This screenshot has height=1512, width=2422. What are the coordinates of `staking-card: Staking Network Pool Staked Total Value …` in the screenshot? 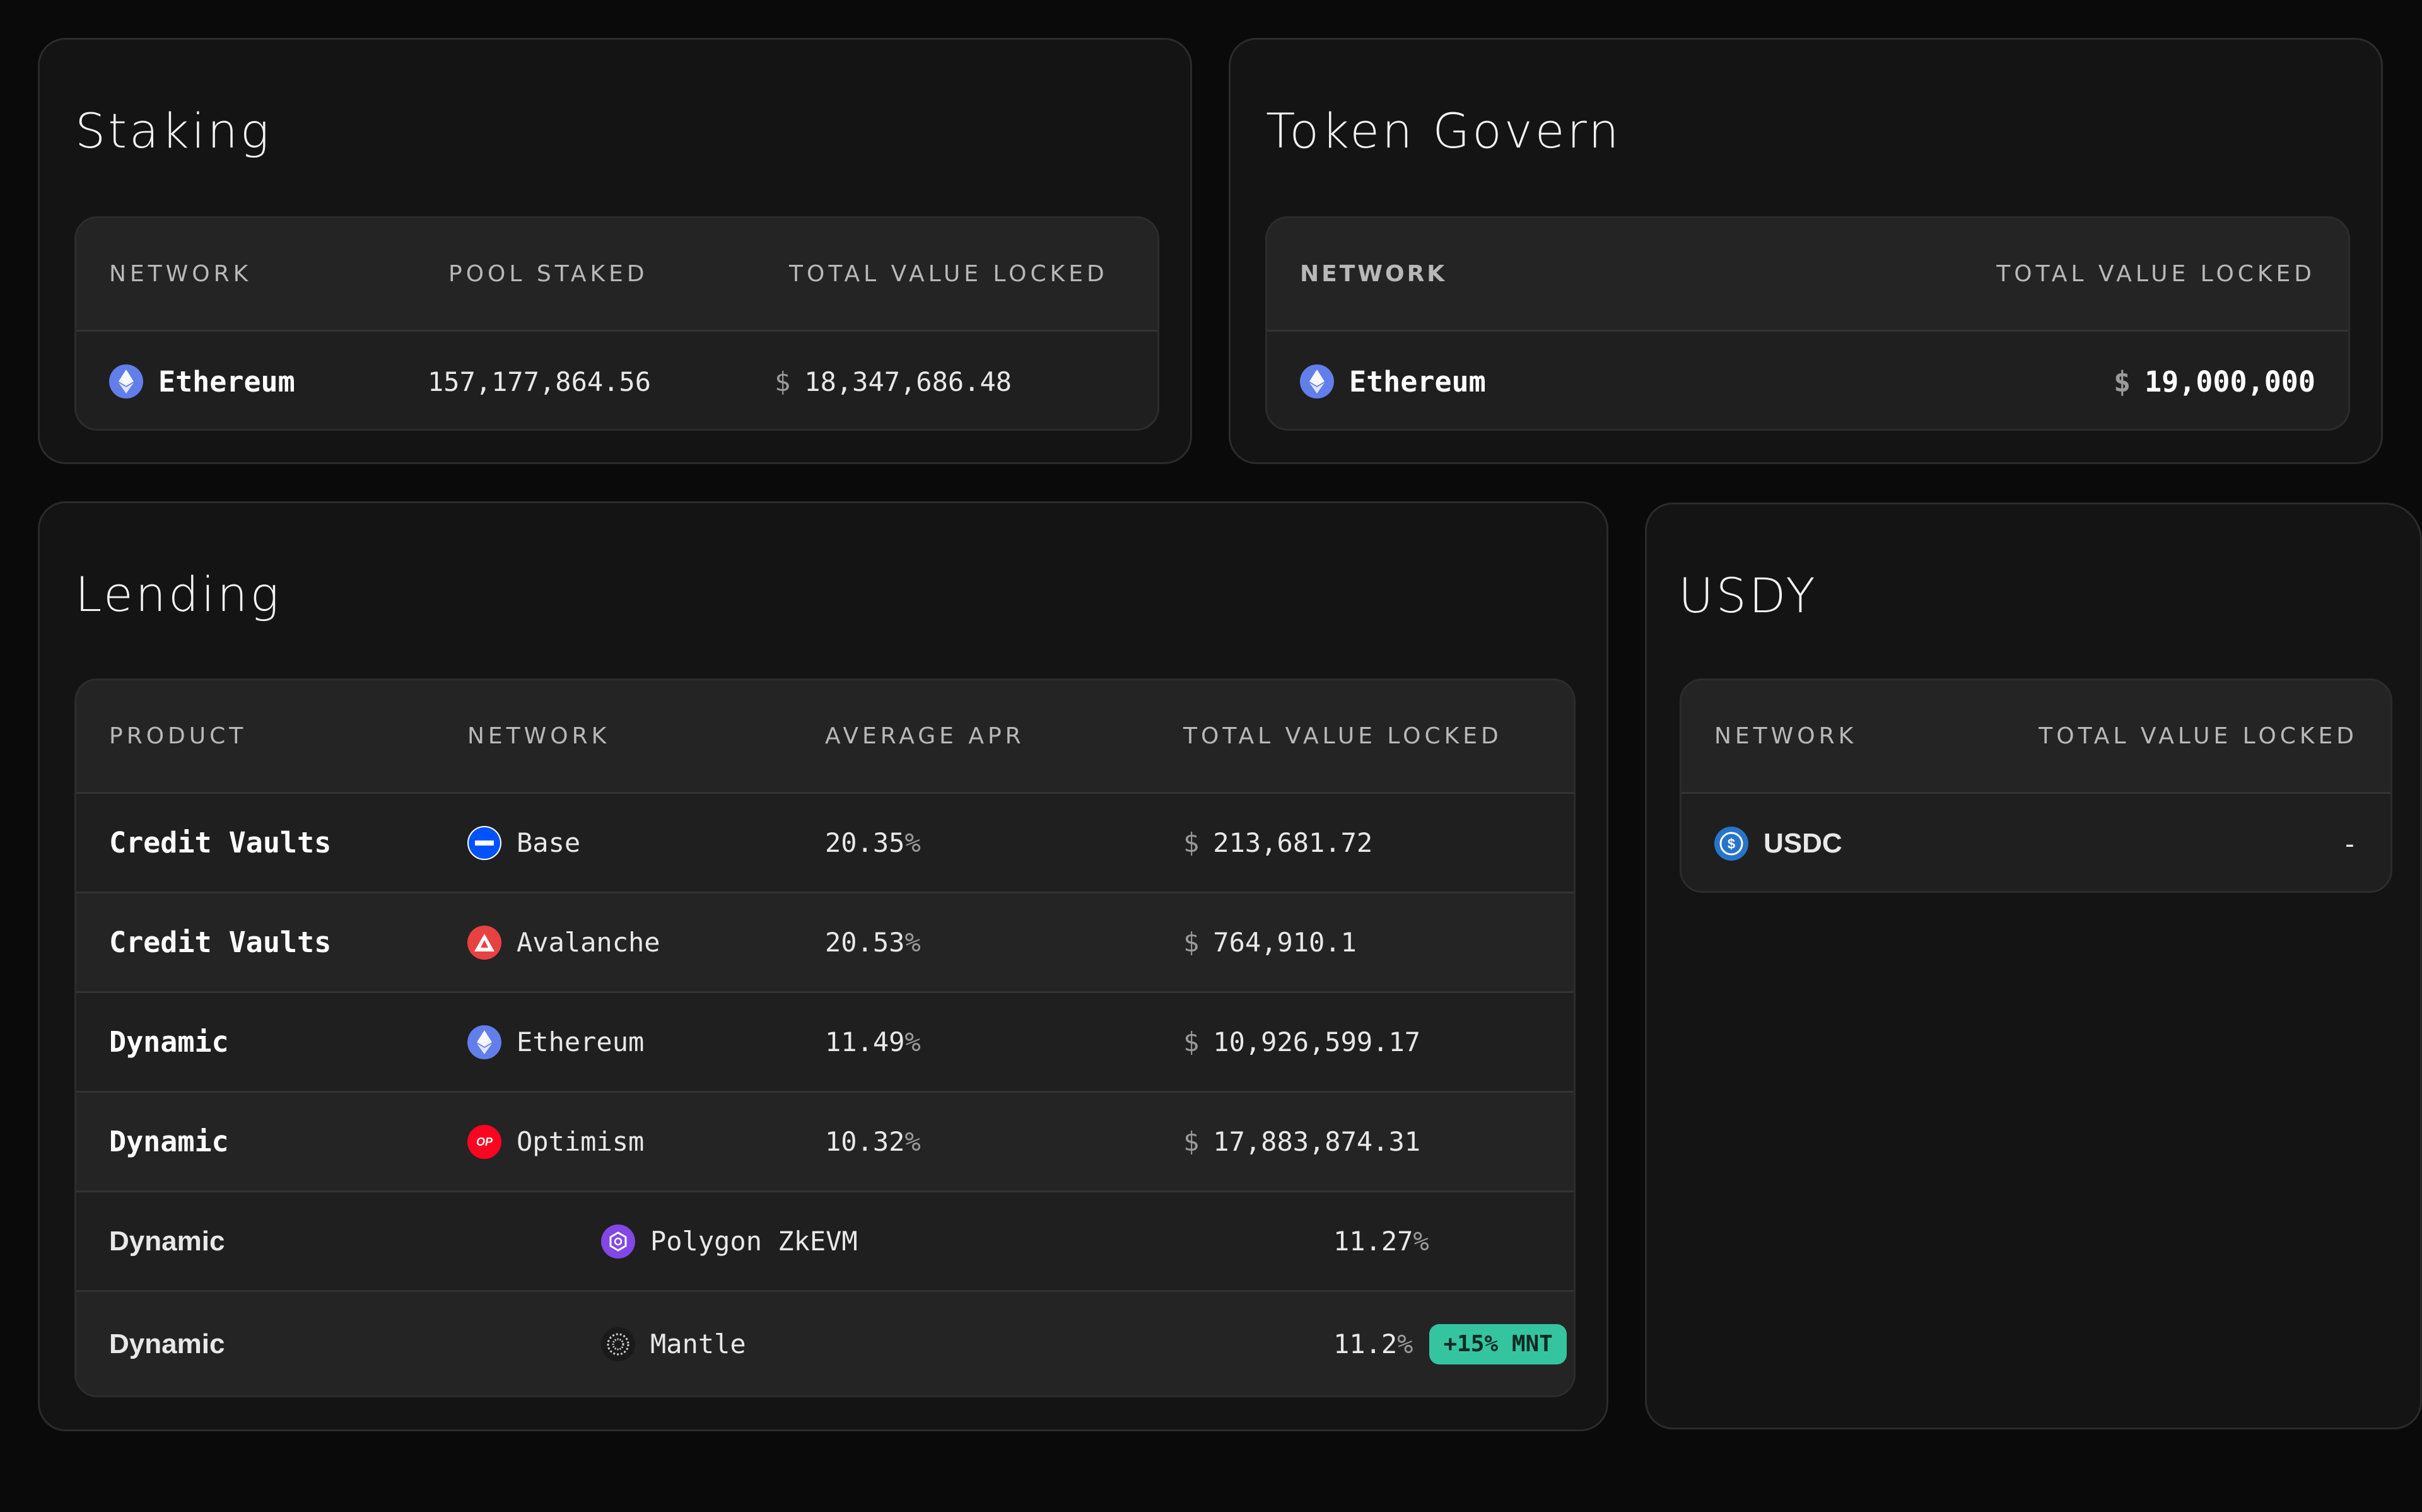 It's located at (615, 251).